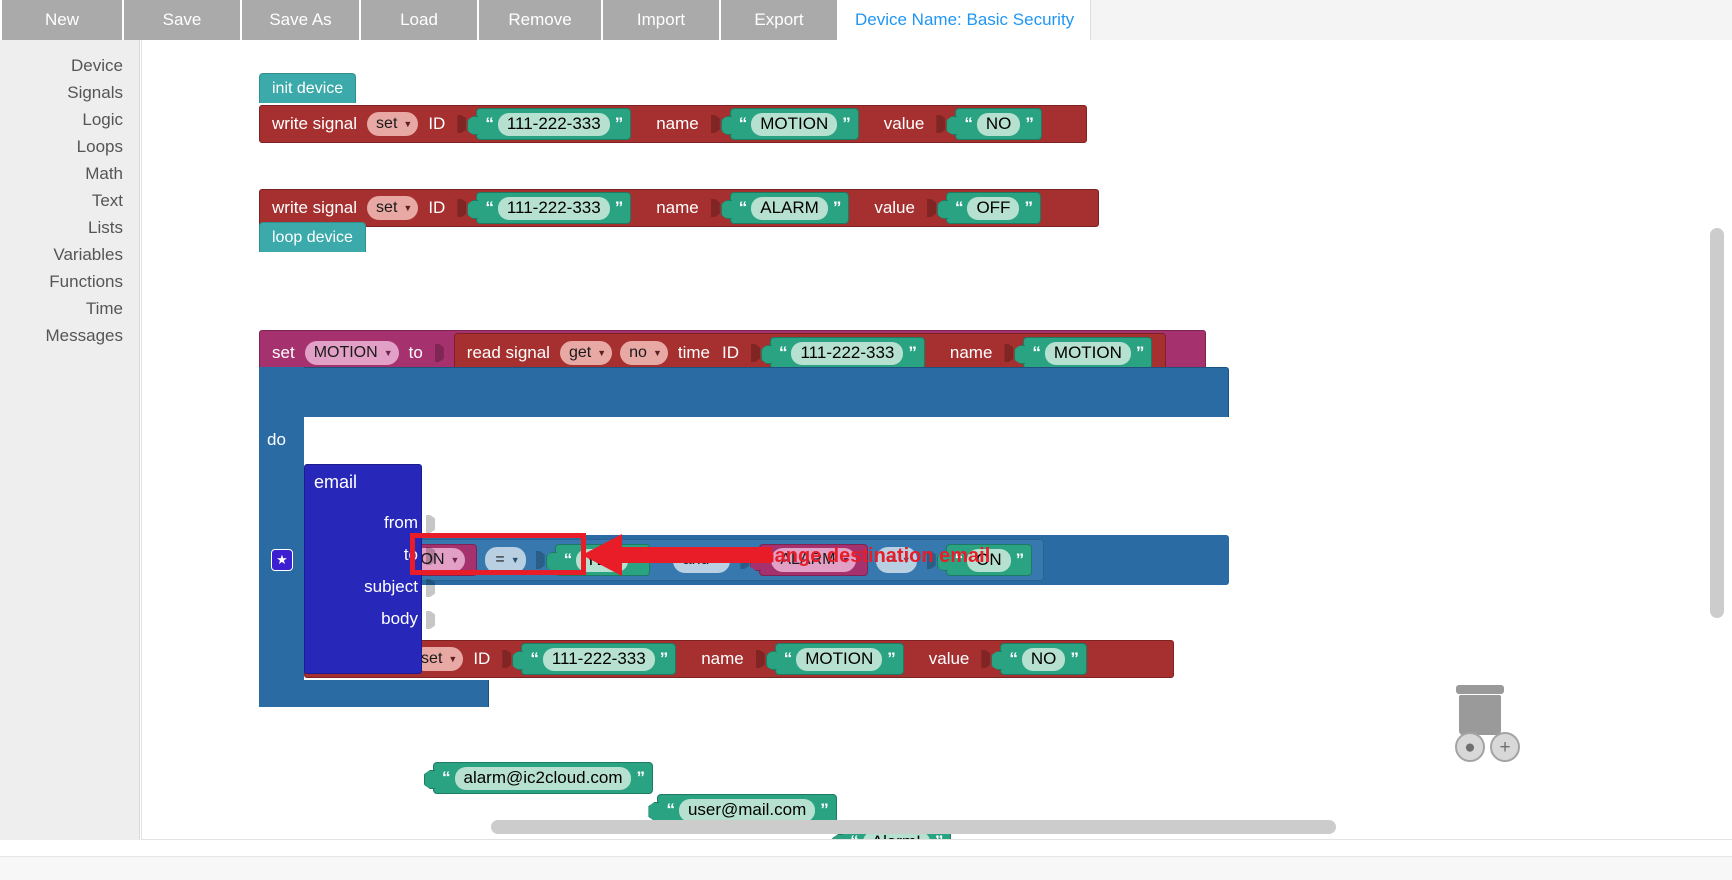  Describe the element at coordinates (276, 439) in the screenshot. I see `do-label: do` at that location.